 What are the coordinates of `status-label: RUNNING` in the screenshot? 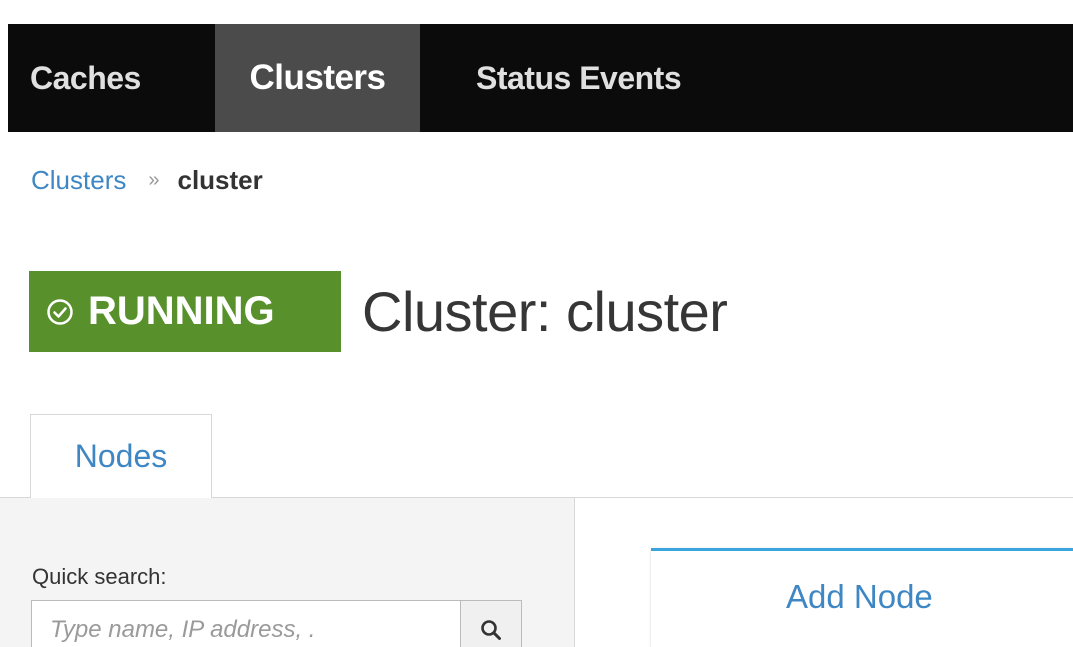 It's located at (181, 311).